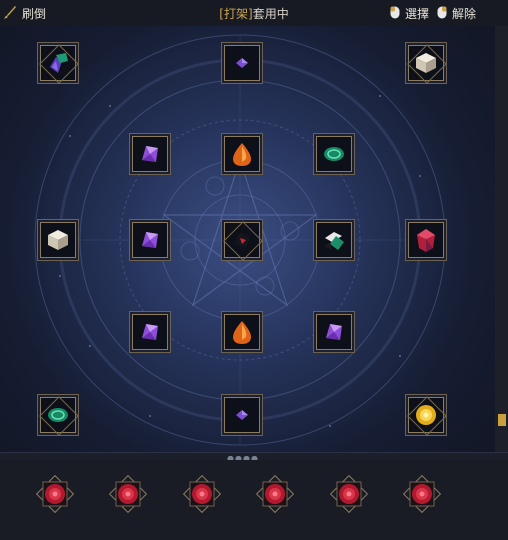  Describe the element at coordinates (235, 14) in the screenshot. I see `status-tag: 打架` at that location.